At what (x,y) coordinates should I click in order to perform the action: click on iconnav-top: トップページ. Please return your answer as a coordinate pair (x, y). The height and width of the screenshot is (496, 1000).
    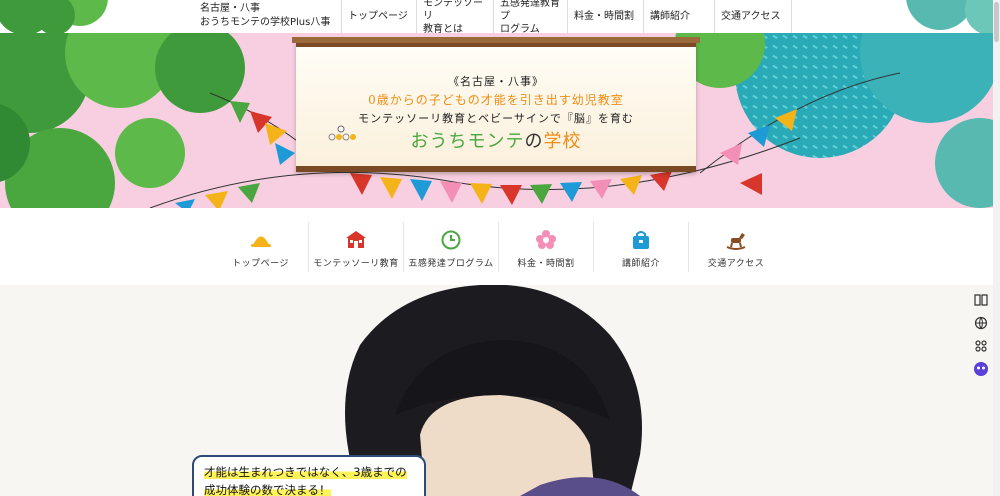
    Looking at the image, I should click on (260, 247).